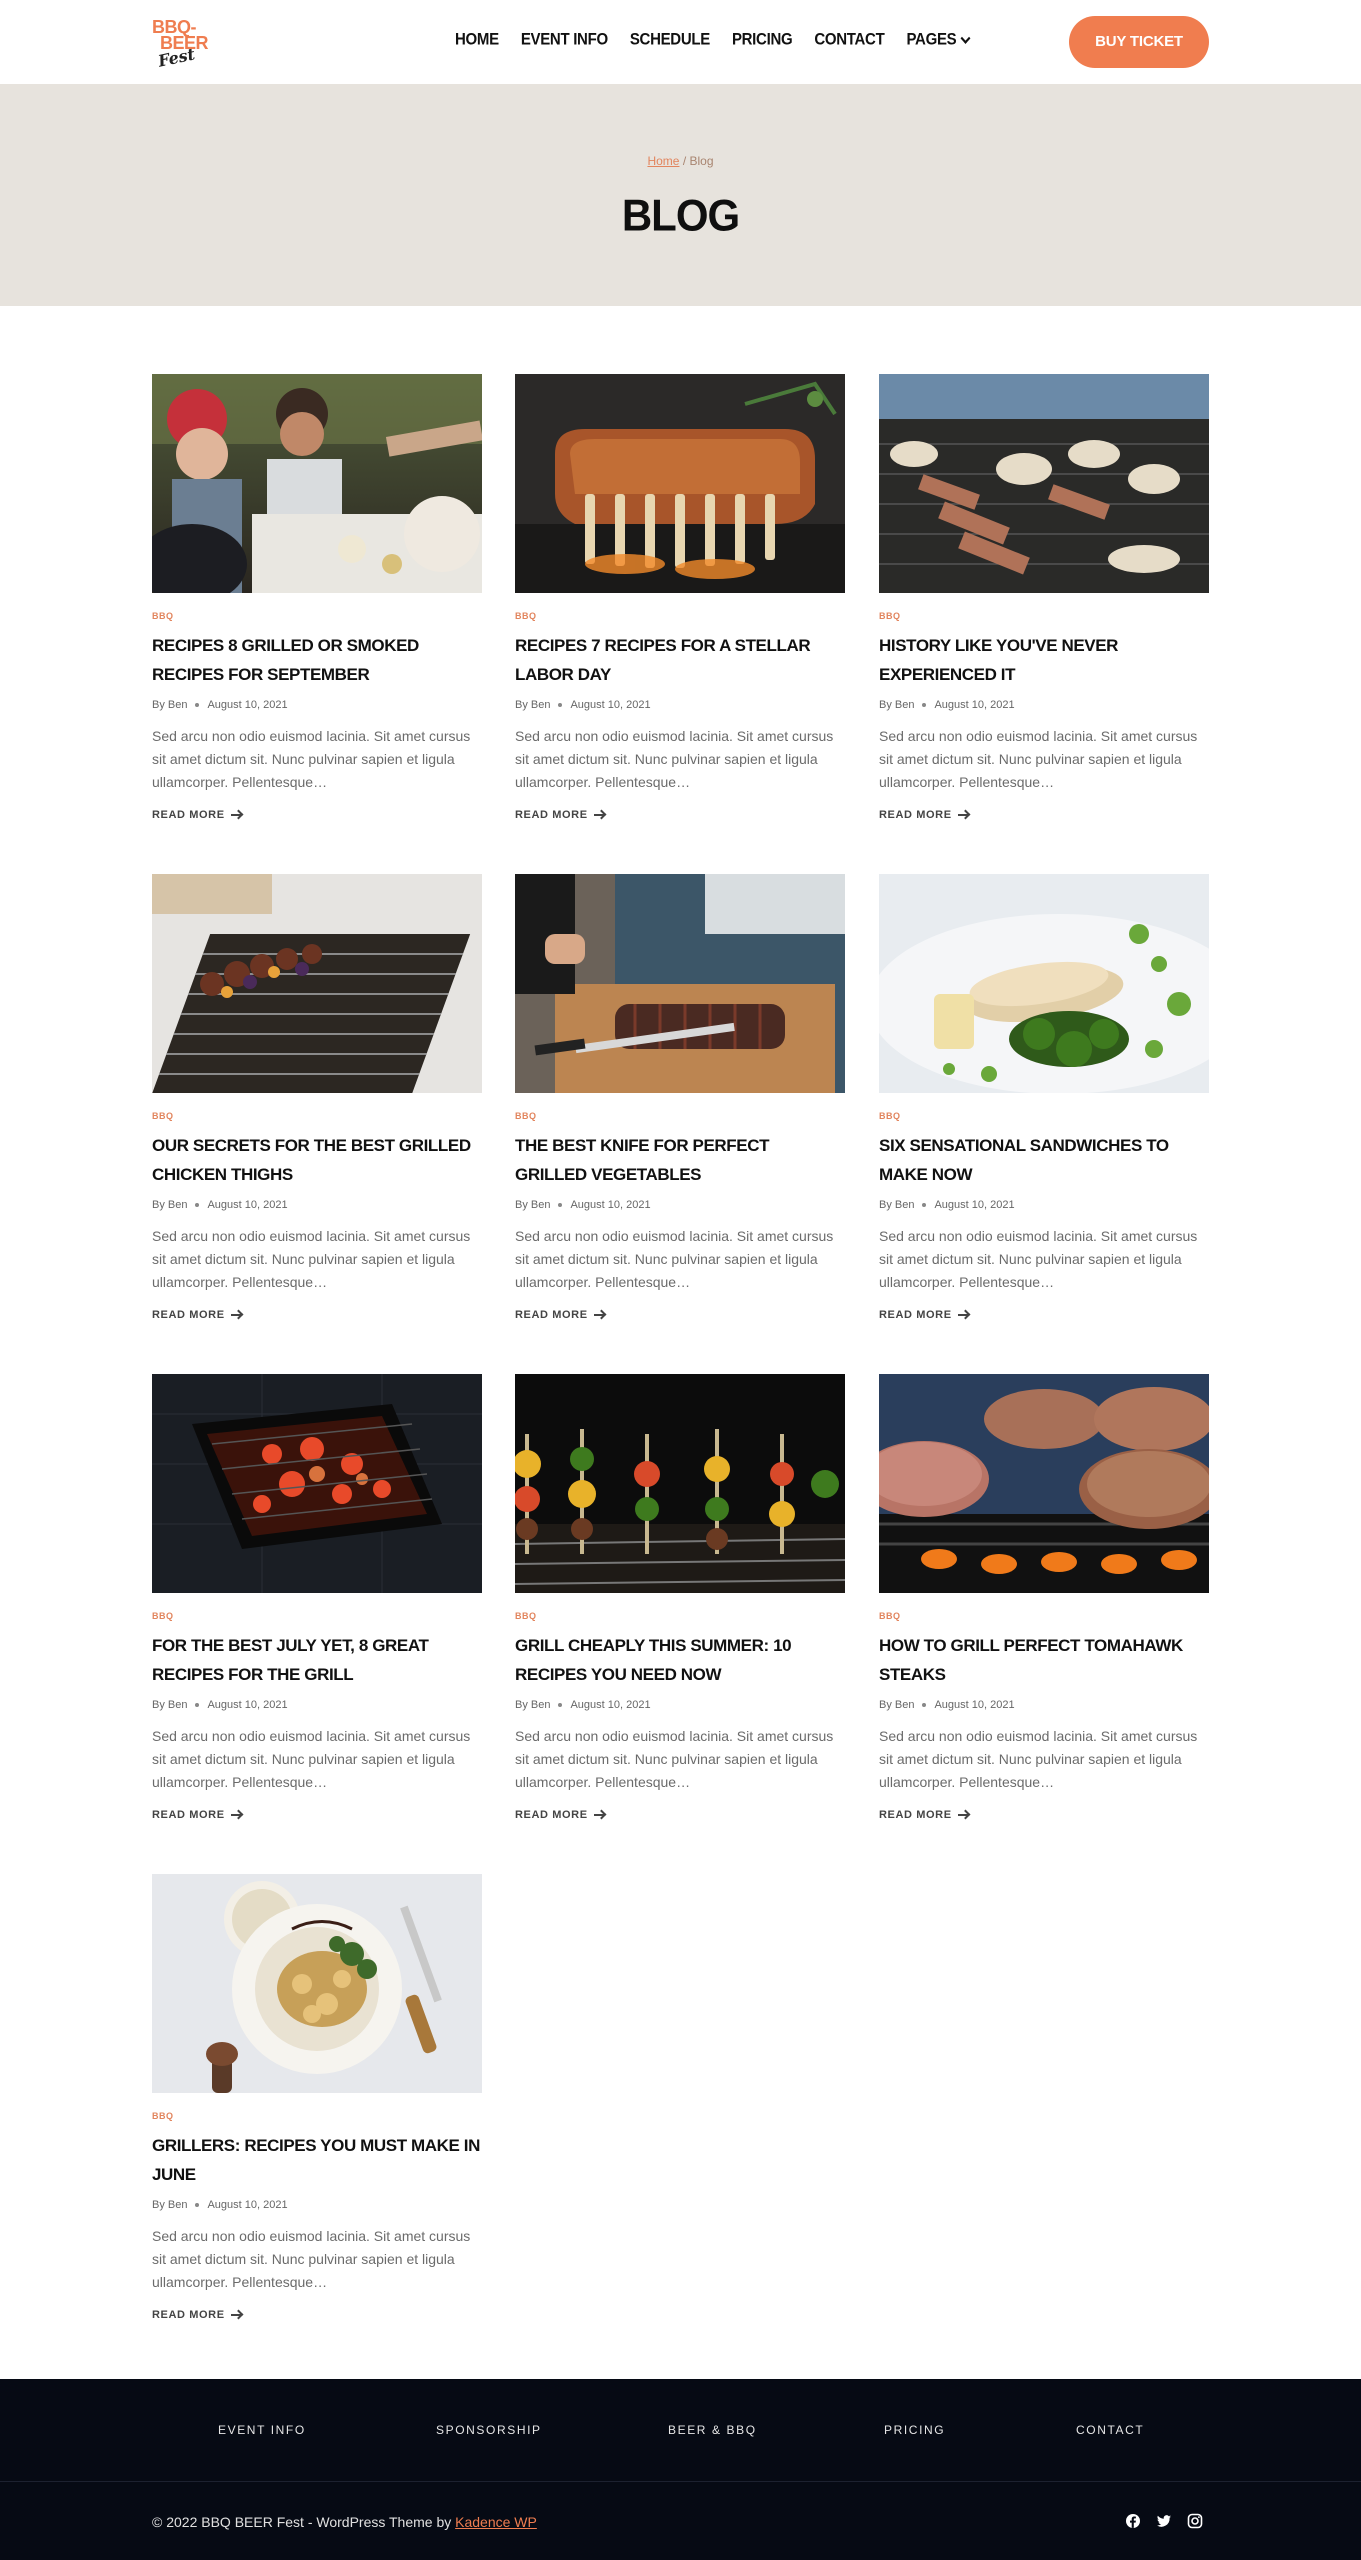 The image size is (1361, 2560). Describe the element at coordinates (182, 43) in the screenshot. I see `site-logo: BBQ- BEER Fest` at that location.